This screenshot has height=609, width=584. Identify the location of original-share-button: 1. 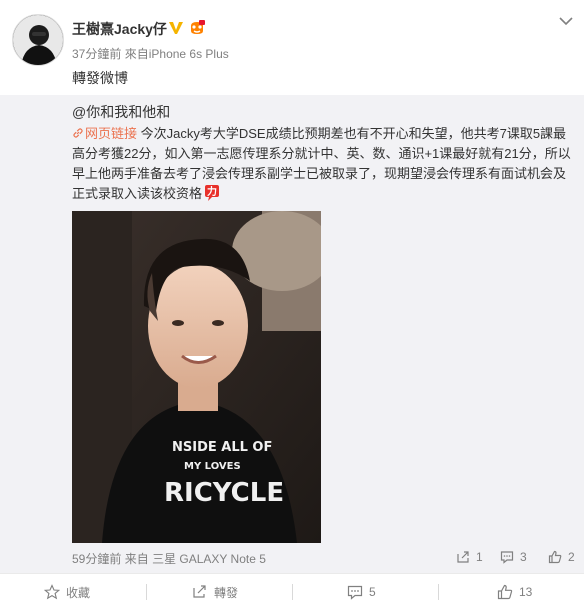
(469, 557).